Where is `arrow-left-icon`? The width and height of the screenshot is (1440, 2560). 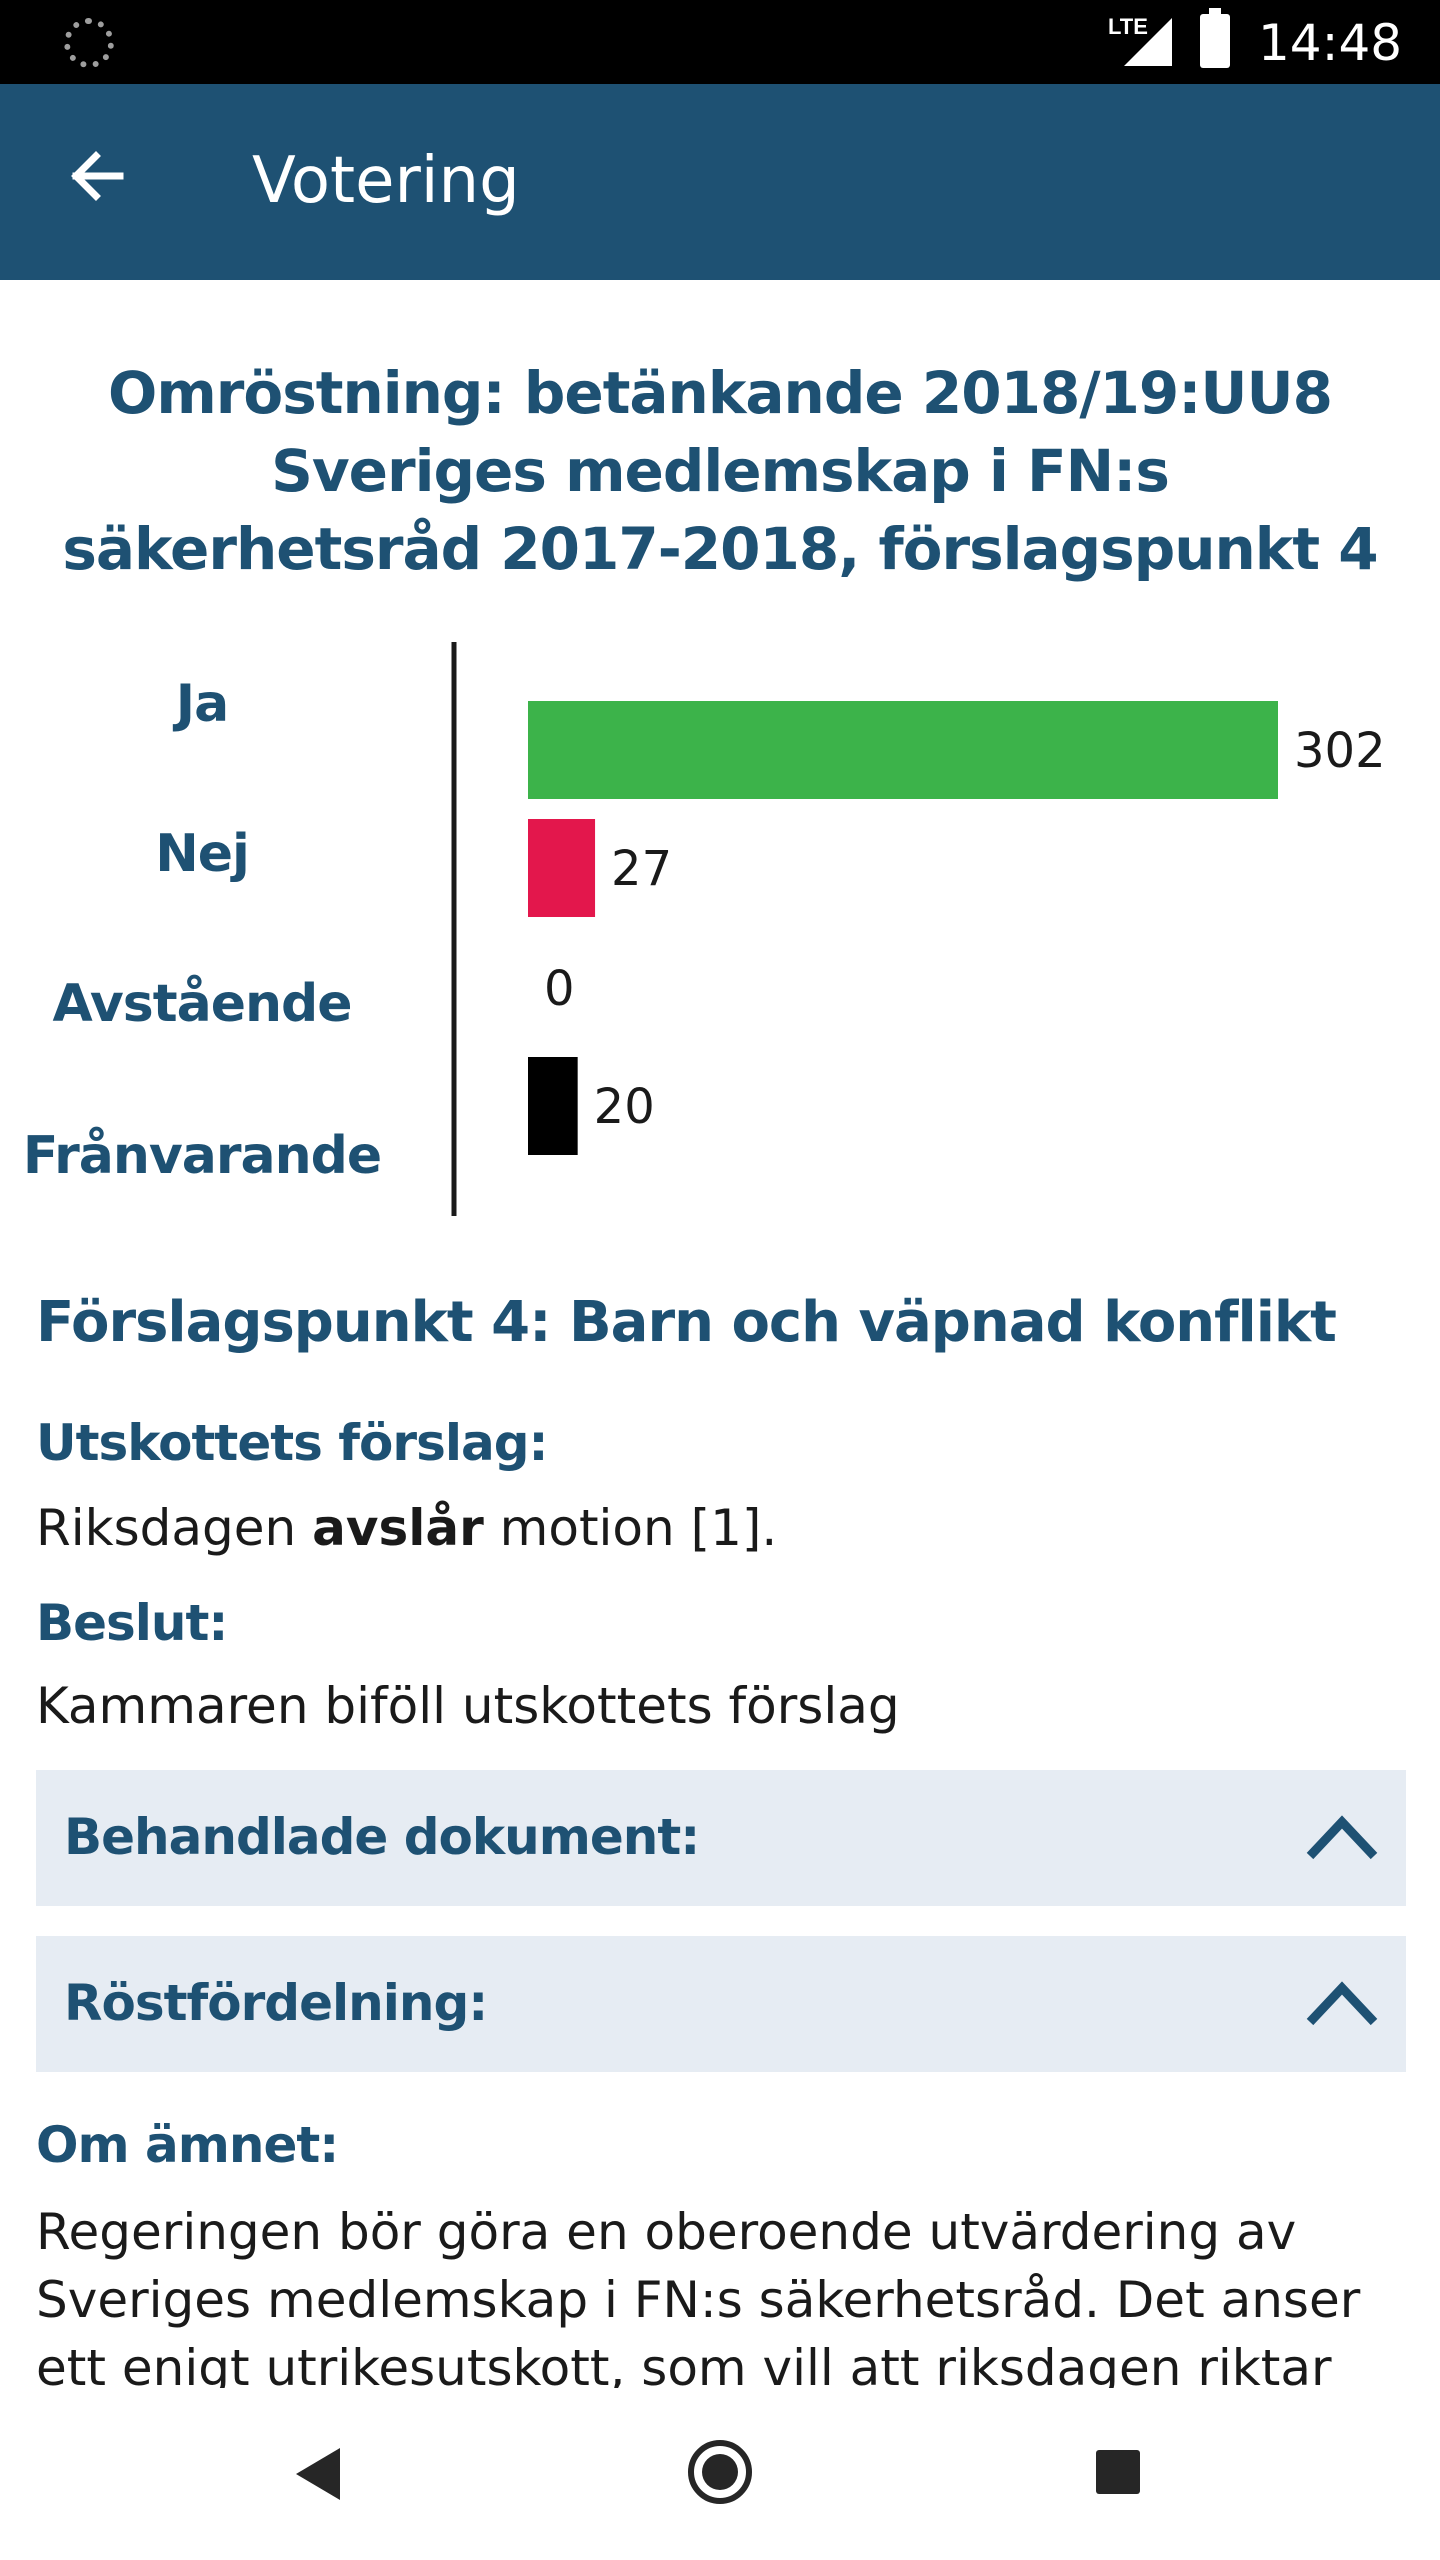 arrow-left-icon is located at coordinates (97, 176).